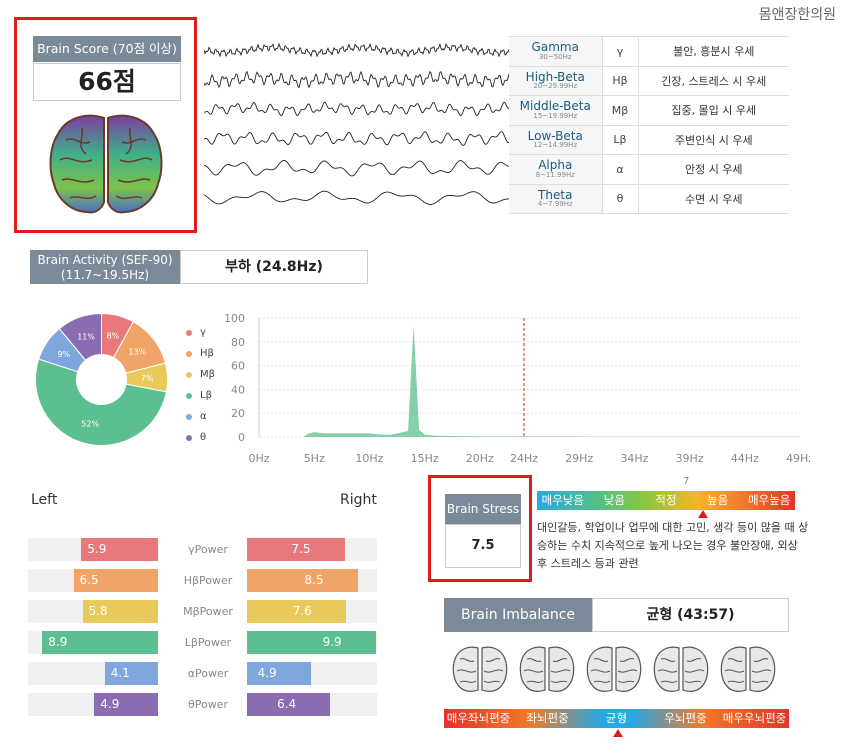 The width and height of the screenshot is (842, 756). Describe the element at coordinates (713, 51) in the screenshot. I see `wave-description: 불안, 흥분시 우세` at that location.